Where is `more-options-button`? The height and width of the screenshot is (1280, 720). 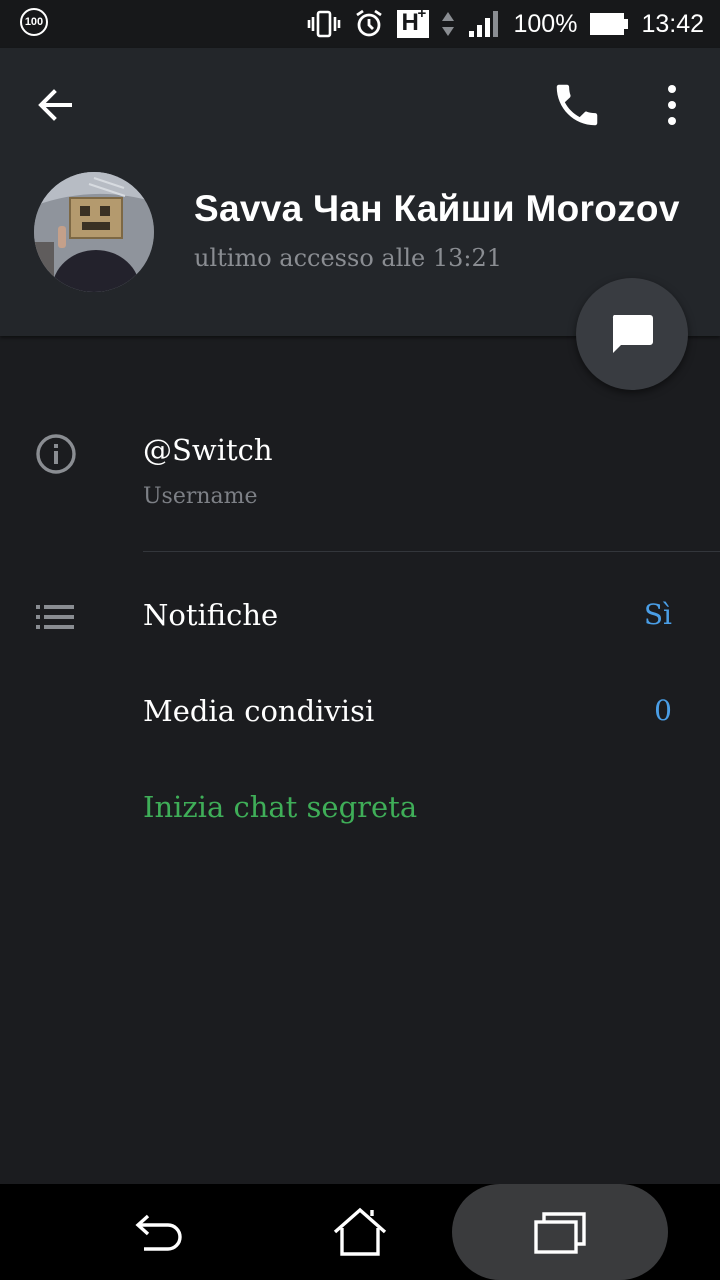
more-options-button is located at coordinates (672, 105).